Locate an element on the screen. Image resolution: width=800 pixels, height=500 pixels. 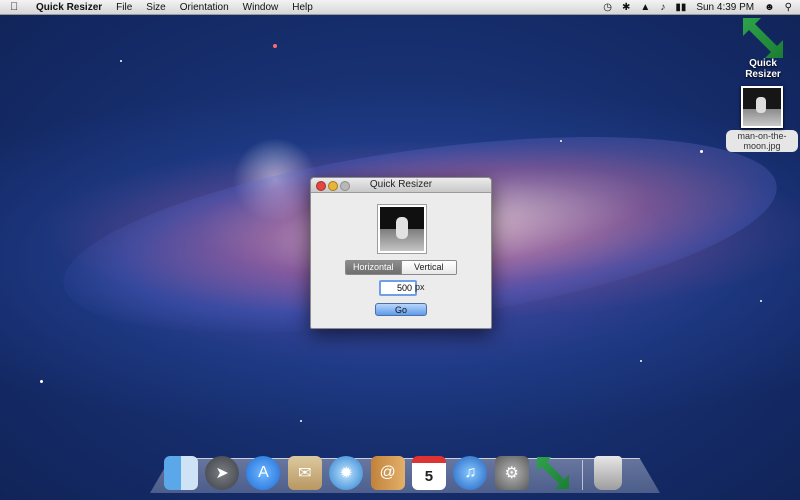
size-input is located at coordinates (398, 288).